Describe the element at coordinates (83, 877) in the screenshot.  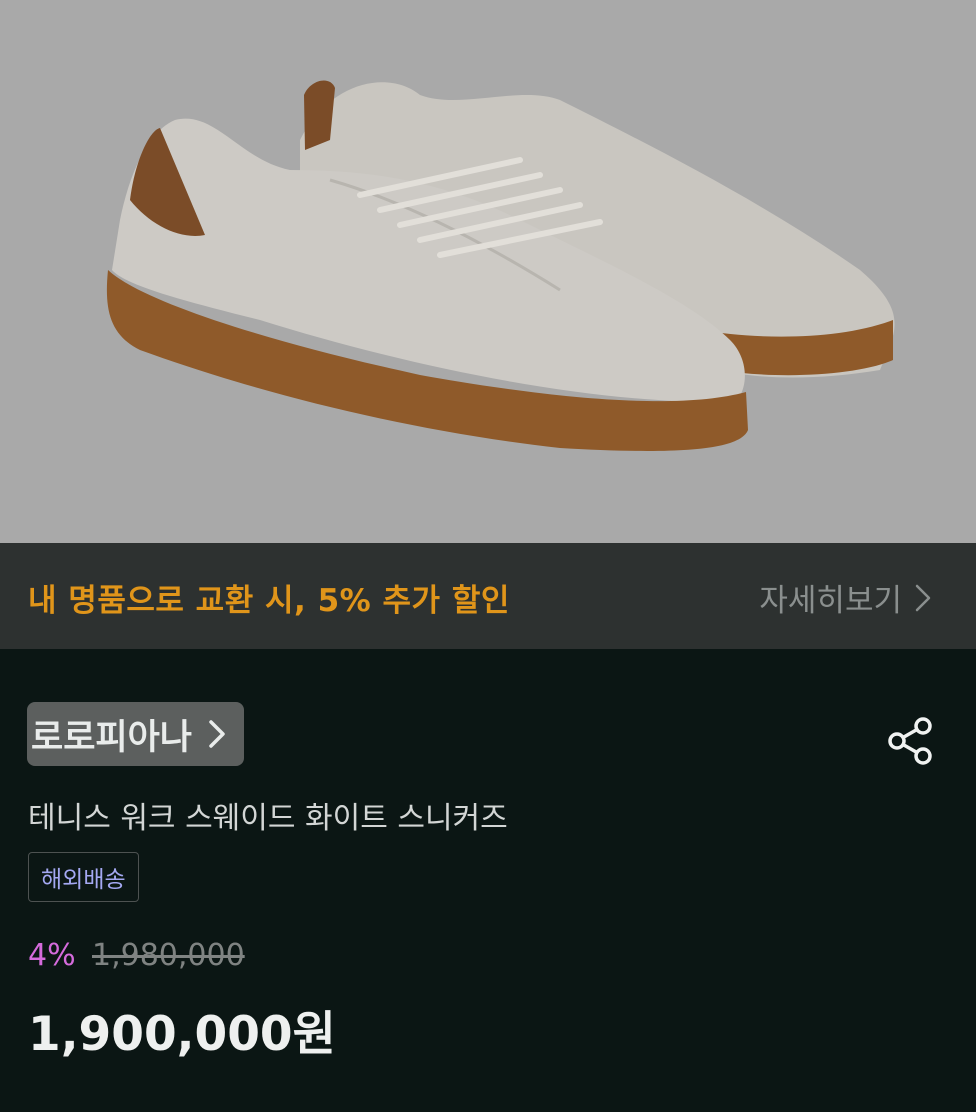
I see `shipping-badge: 해외배송` at that location.